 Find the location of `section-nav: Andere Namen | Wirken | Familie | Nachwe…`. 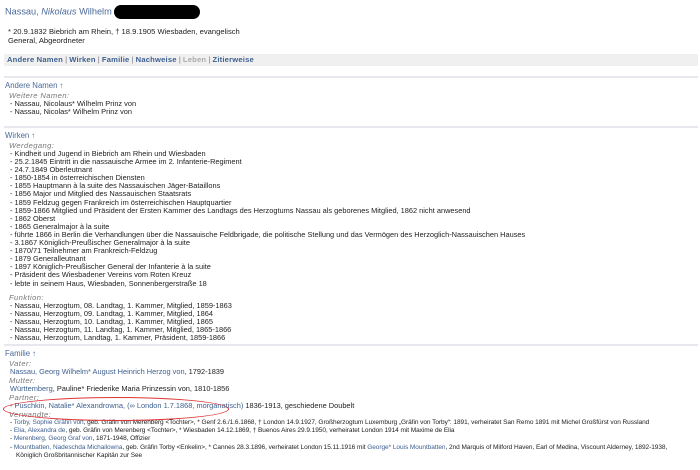

section-nav: Andere Namen | Wirken | Familie | Nachwe… is located at coordinates (351, 60).